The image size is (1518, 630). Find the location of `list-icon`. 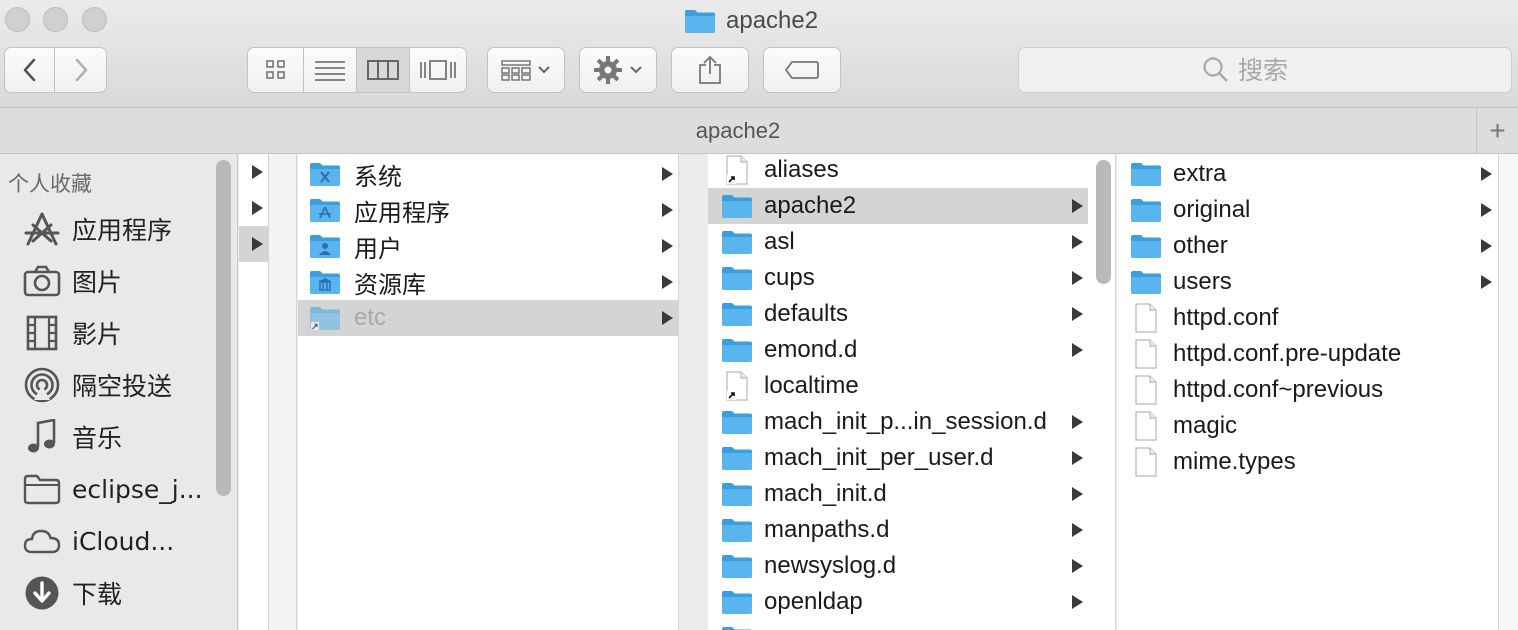

list-icon is located at coordinates (330, 71).